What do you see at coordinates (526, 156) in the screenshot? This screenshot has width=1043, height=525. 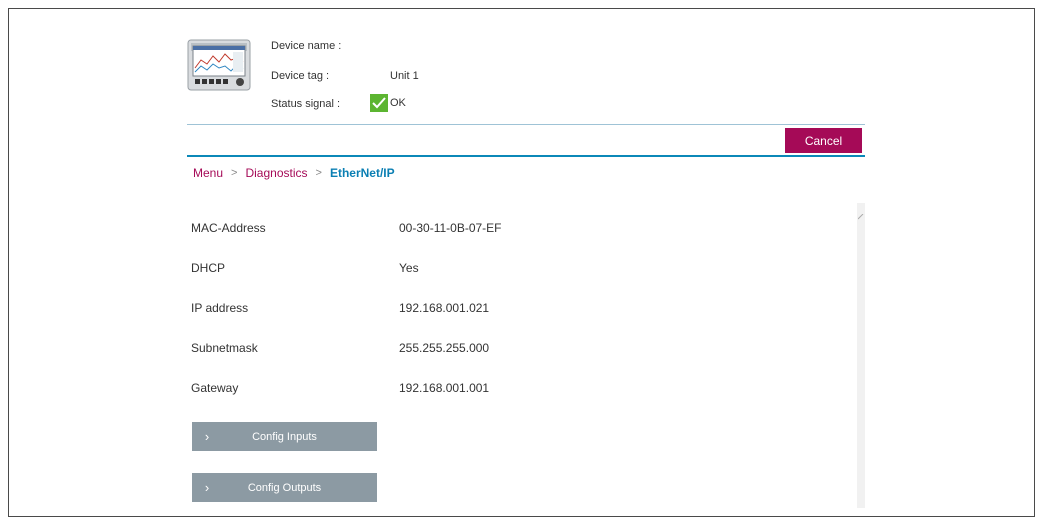 I see `toolbar-divider` at bounding box center [526, 156].